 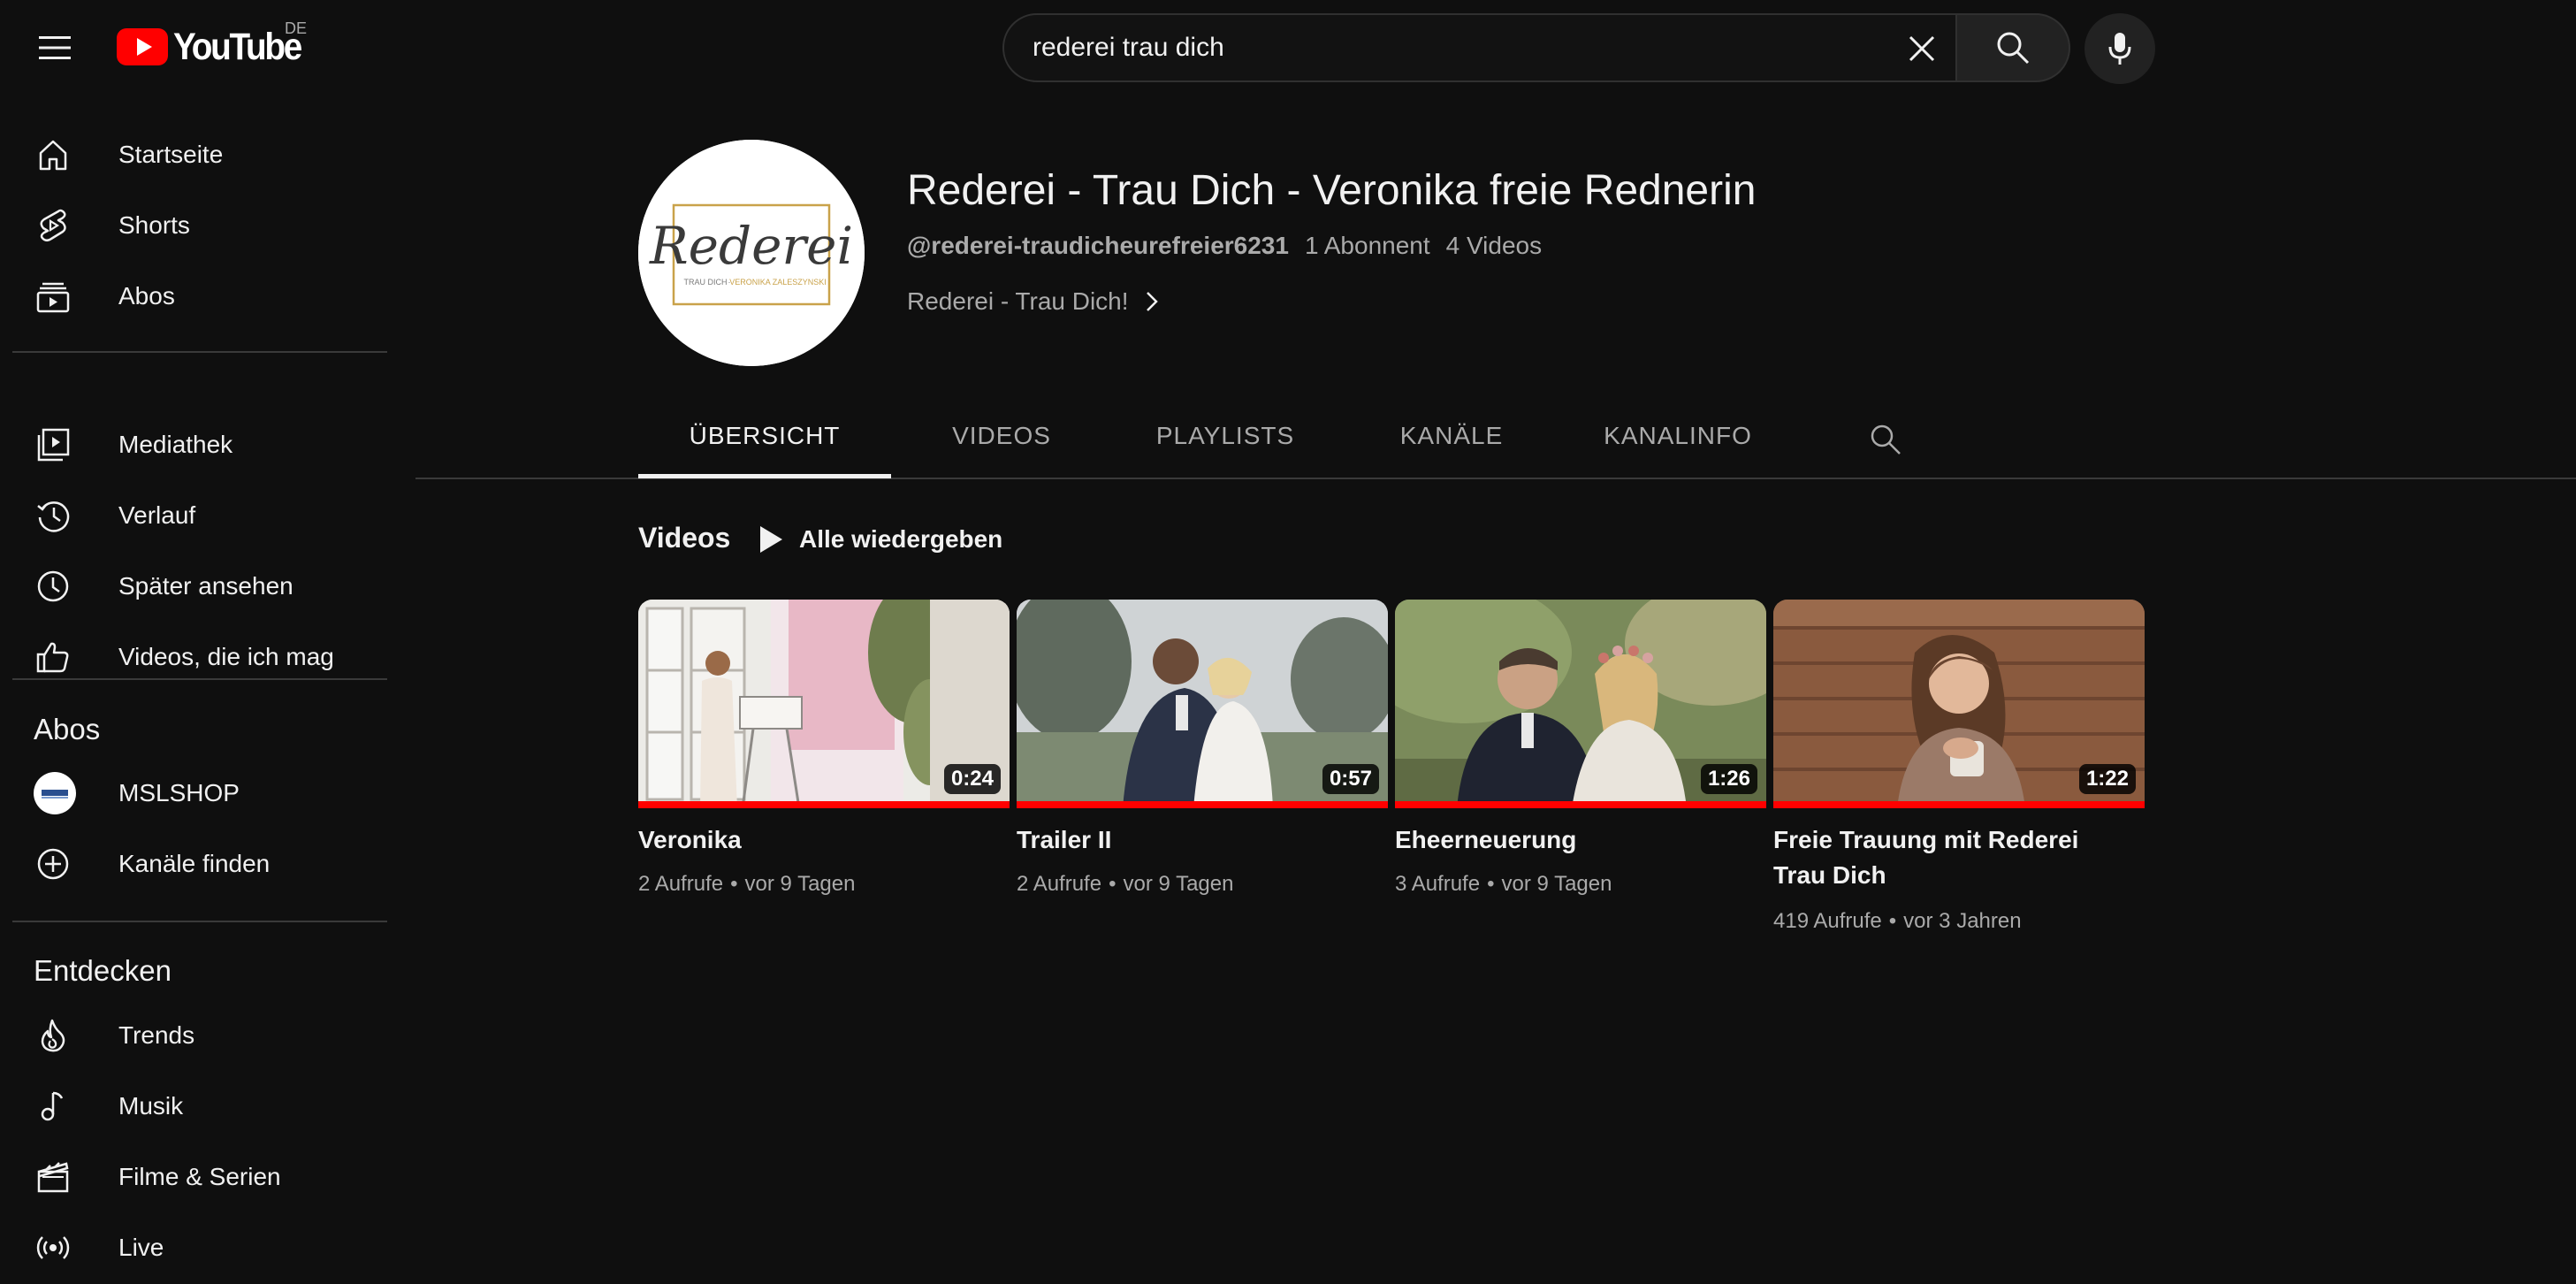 What do you see at coordinates (764, 476) in the screenshot?
I see `active-tab-indicator` at bounding box center [764, 476].